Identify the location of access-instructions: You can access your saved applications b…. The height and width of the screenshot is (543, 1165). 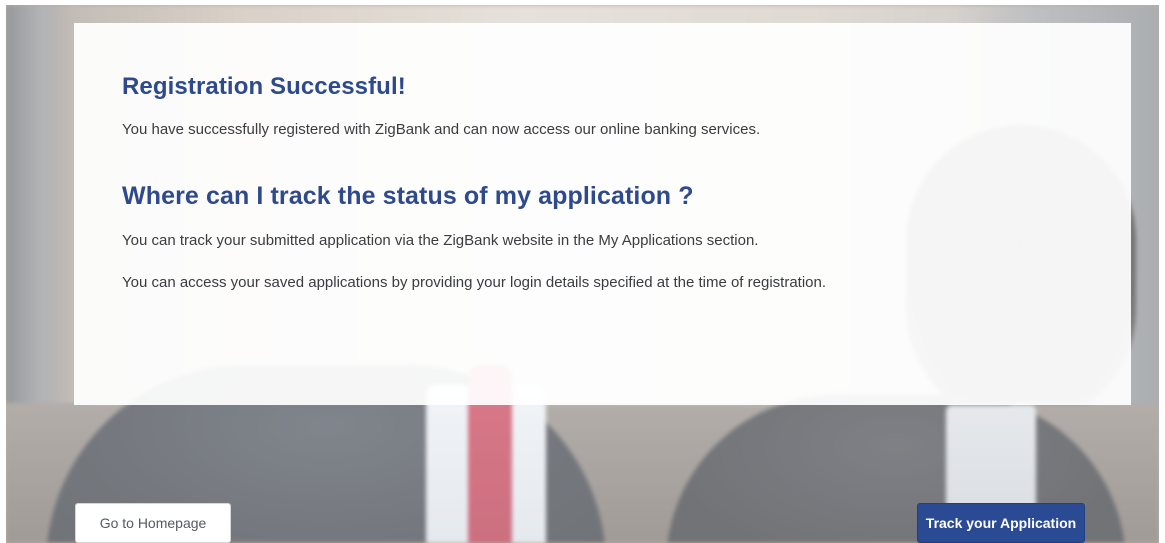
(474, 282).